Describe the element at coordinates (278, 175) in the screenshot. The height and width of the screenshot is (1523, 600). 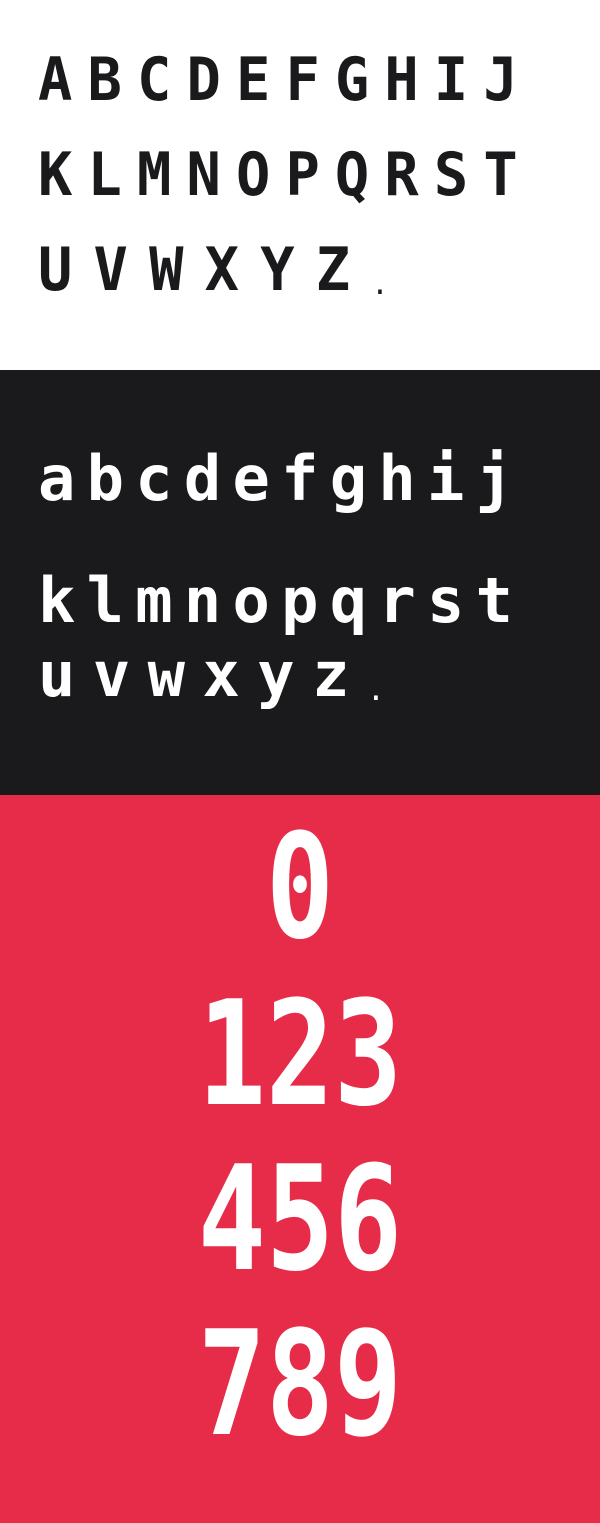
I see `uppercase-row-2: KLMNOPQRST` at that location.